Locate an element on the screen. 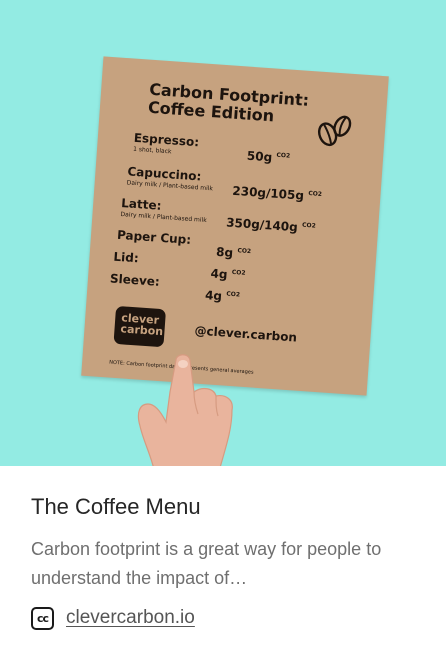  row-latte-name: Latte: is located at coordinates (141, 204).